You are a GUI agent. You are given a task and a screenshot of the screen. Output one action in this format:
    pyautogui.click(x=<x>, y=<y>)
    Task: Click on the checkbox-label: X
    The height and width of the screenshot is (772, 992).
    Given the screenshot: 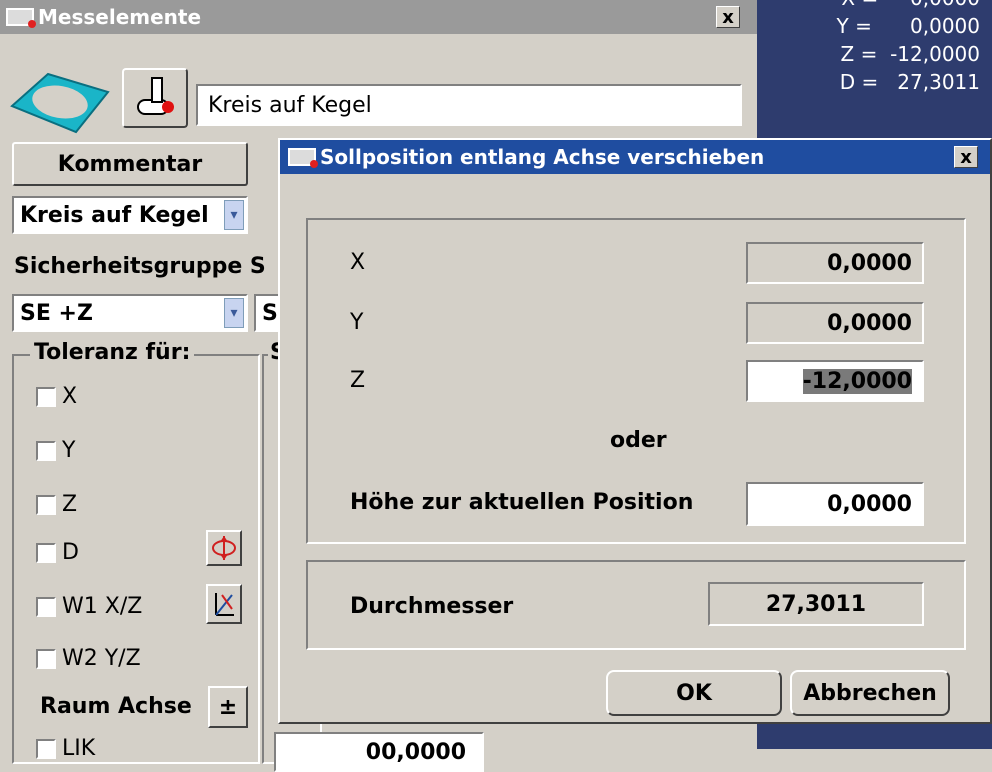 What is the action you would take?
    pyautogui.click(x=70, y=396)
    